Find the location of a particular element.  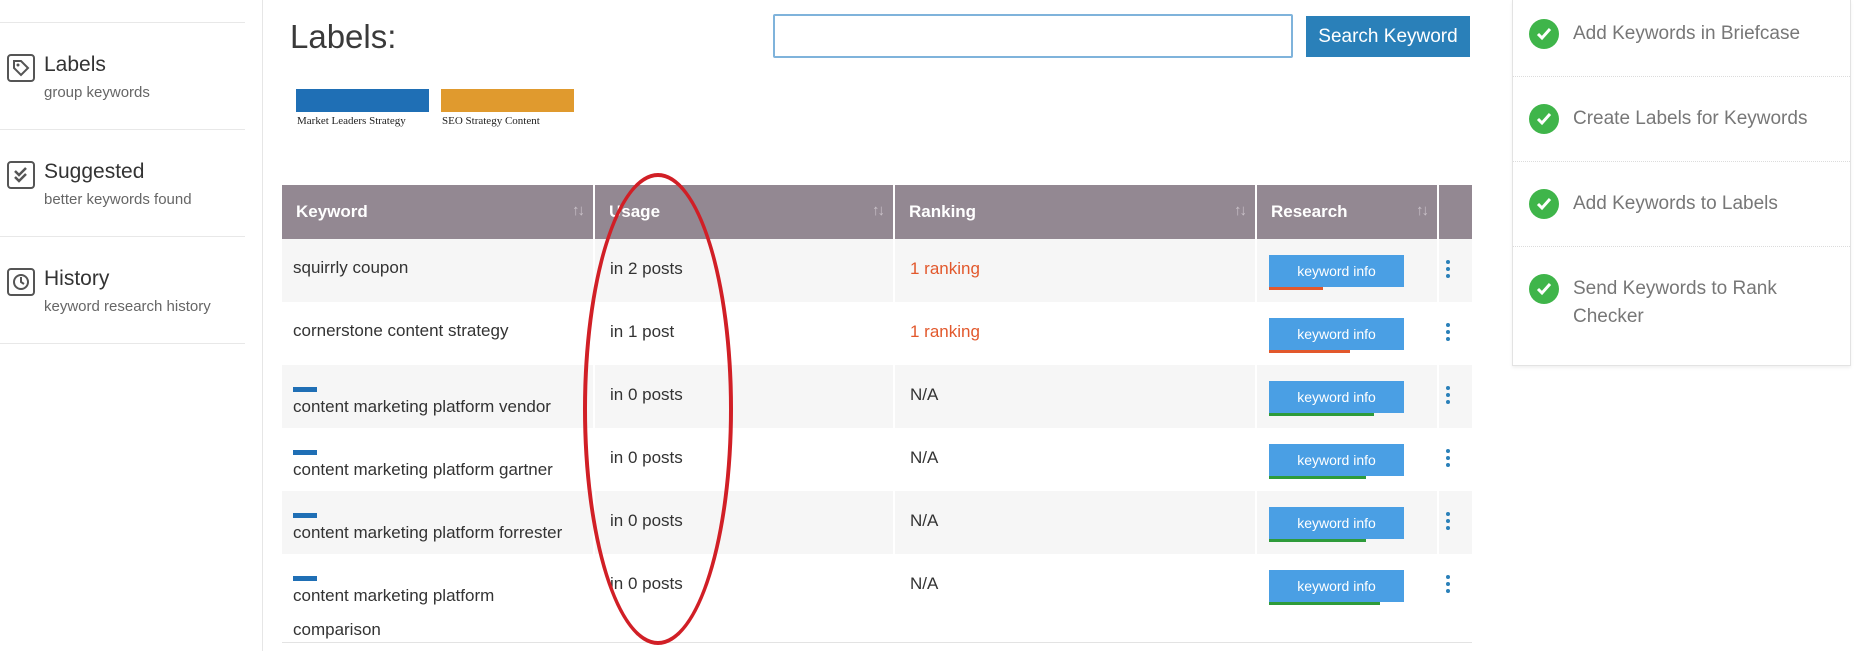

sidebar-item-title: Labels is located at coordinates (75, 64).